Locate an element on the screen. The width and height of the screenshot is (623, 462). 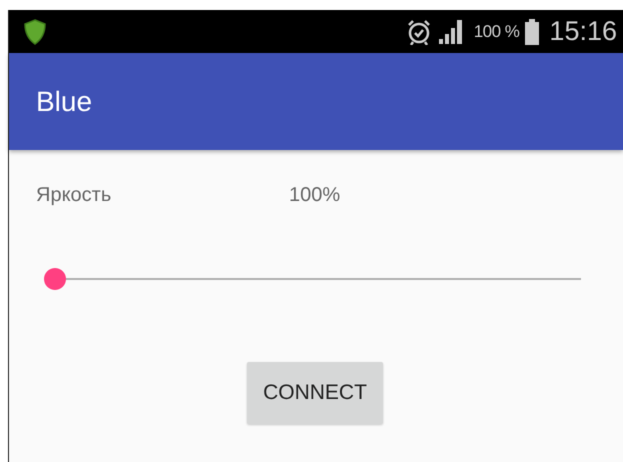
brightness-label: Яркость is located at coordinates (74, 195).